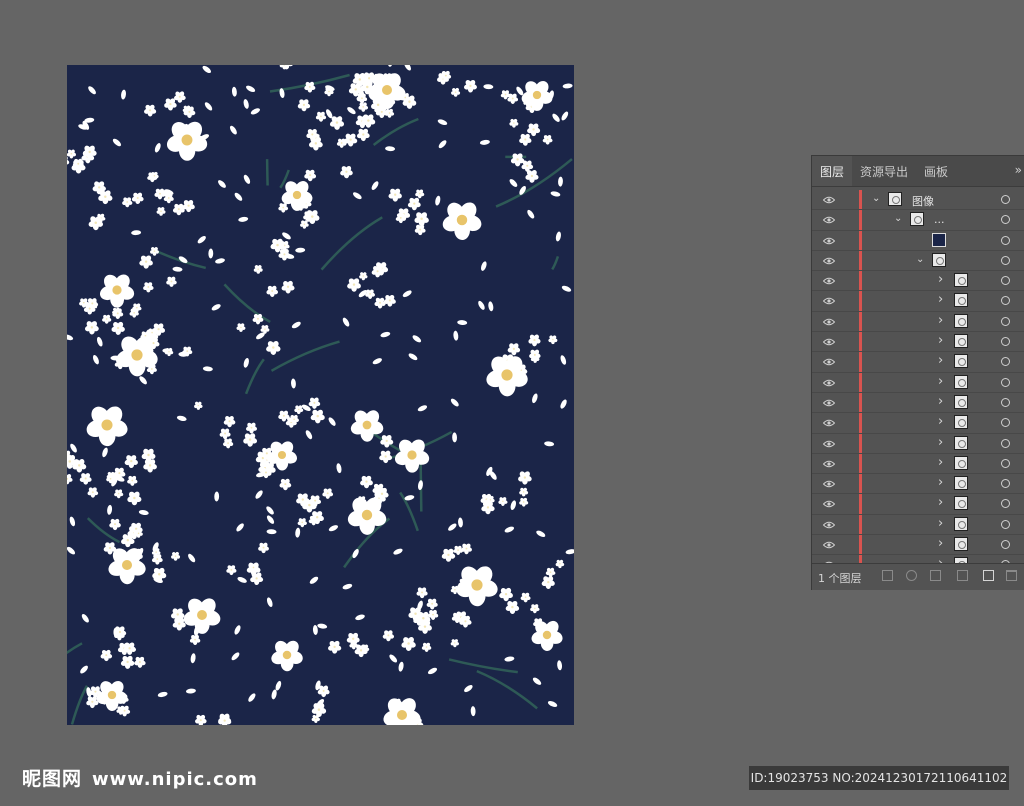 Image resolution: width=1024 pixels, height=806 pixels. Describe the element at coordinates (832, 171) in the screenshot. I see `tab-layers: 图层` at that location.